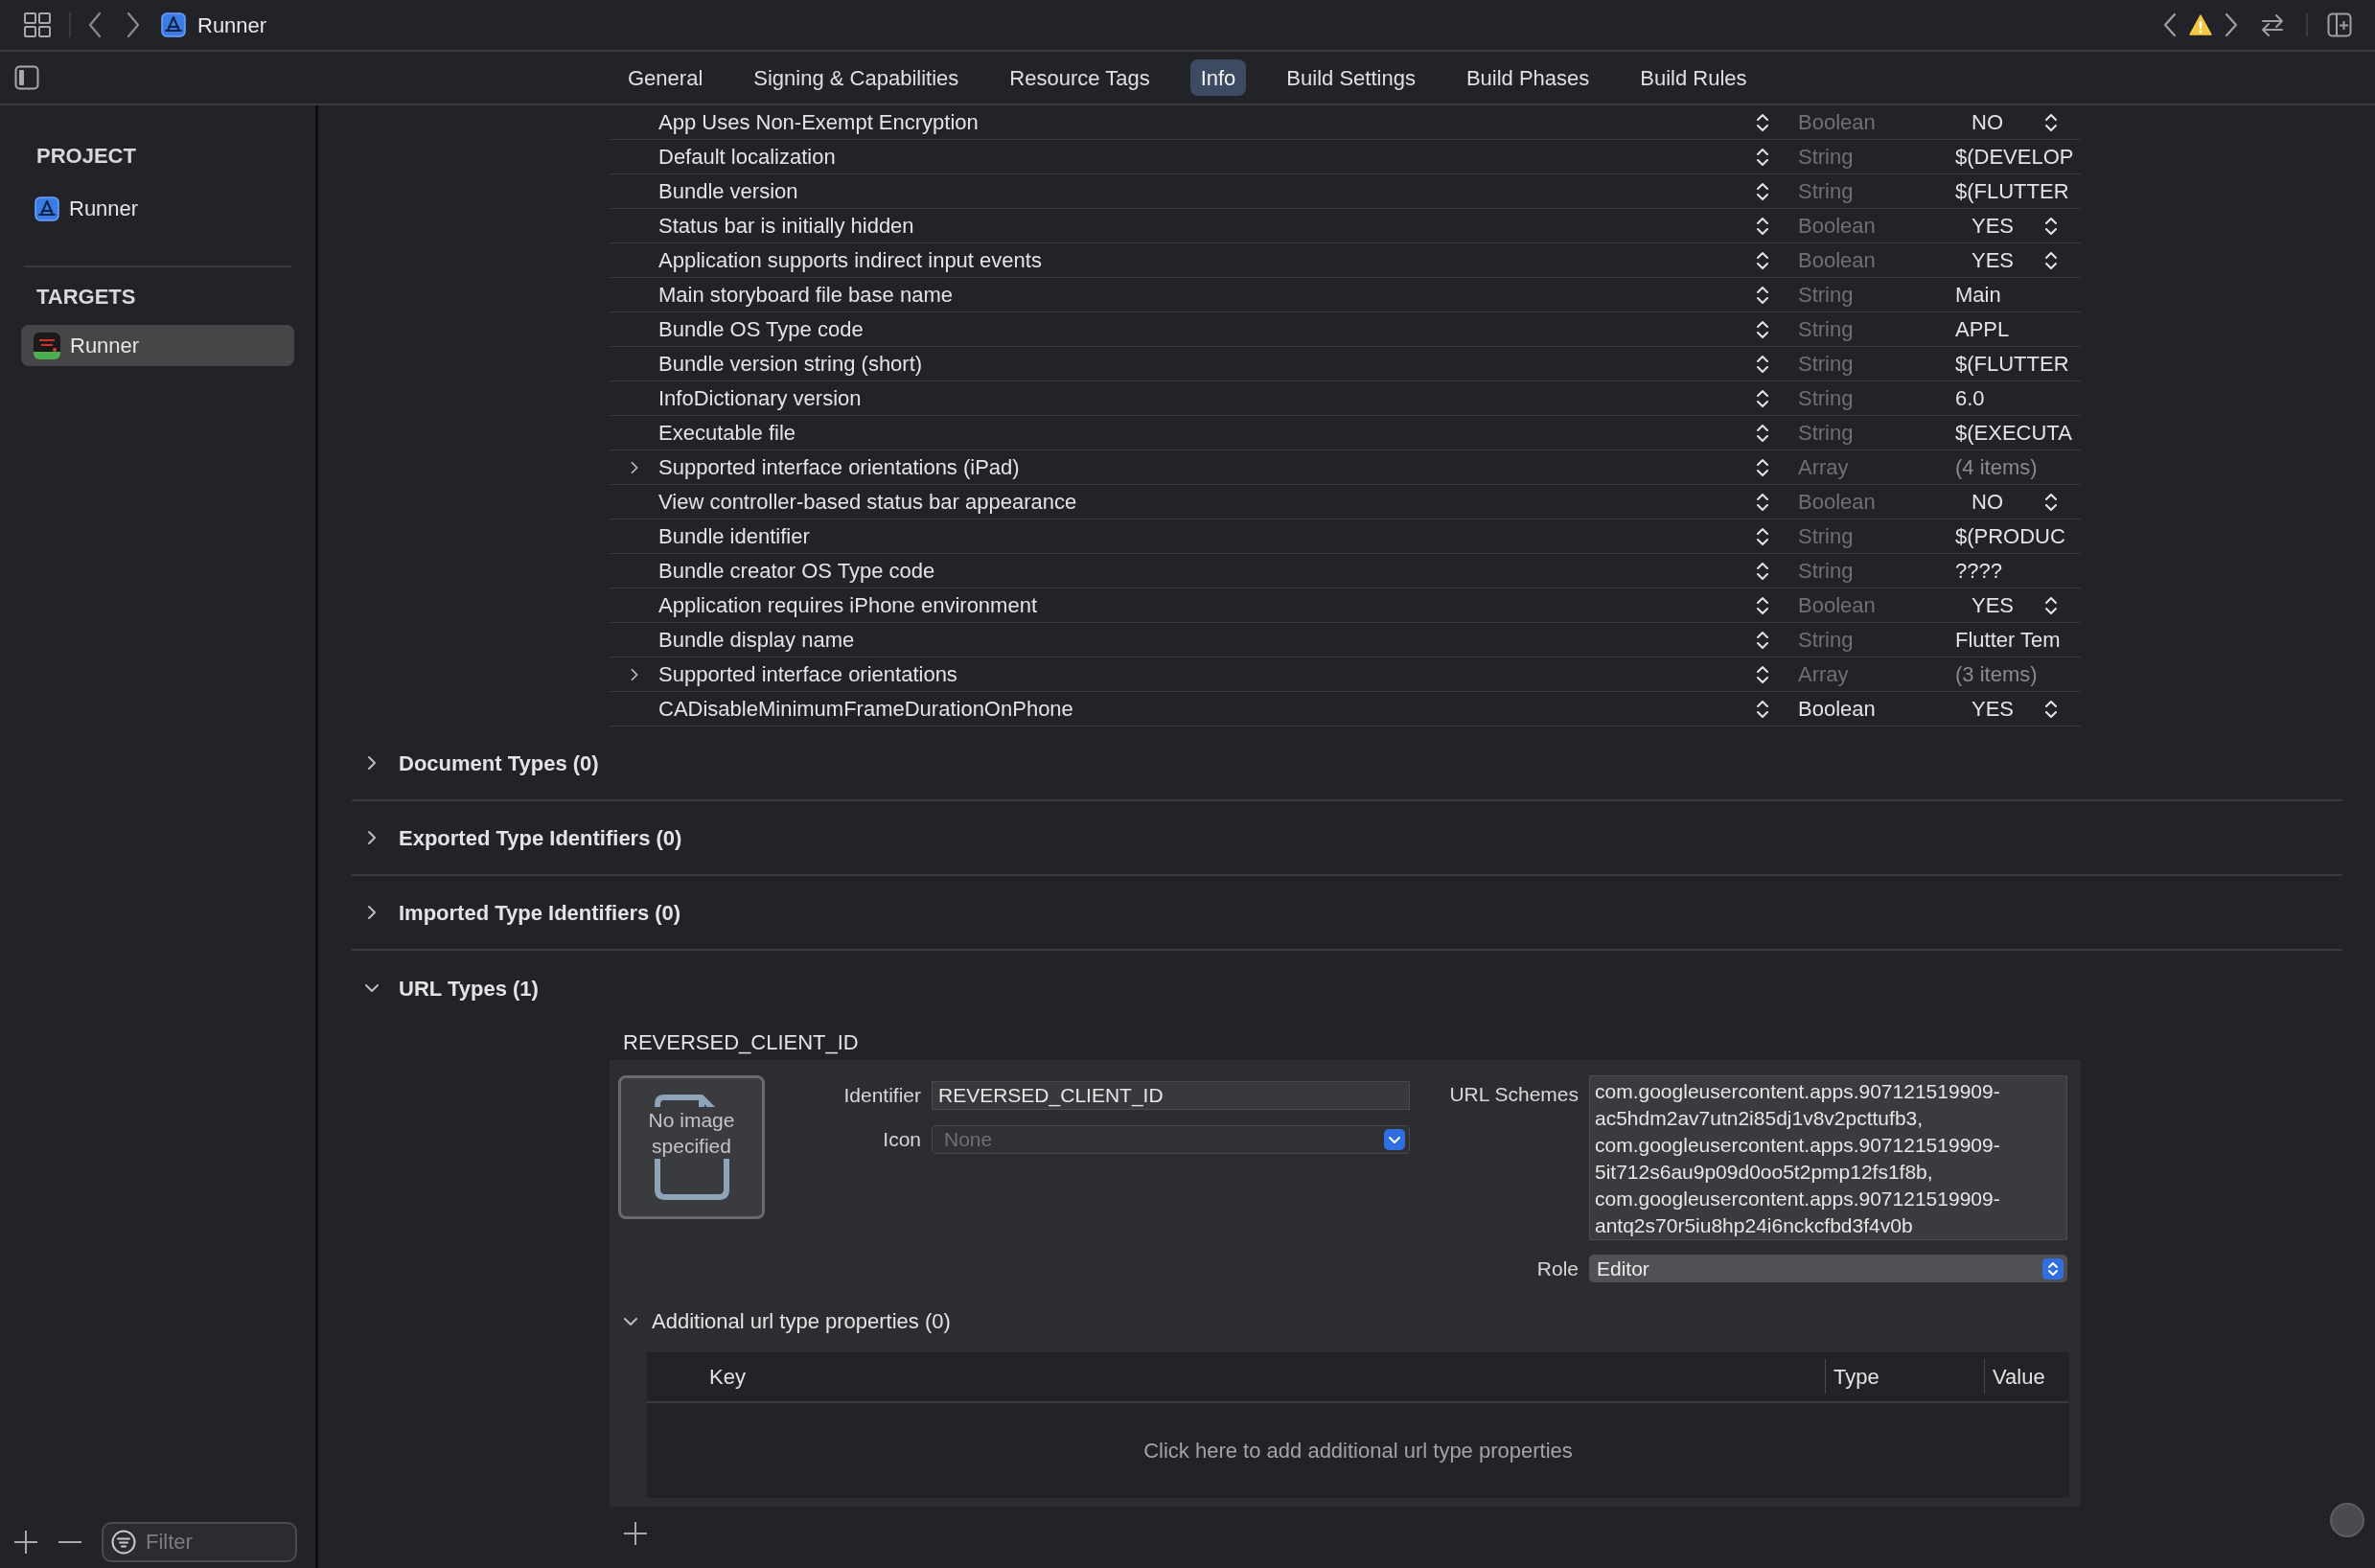 This screenshot has height=1568, width=2375. Describe the element at coordinates (37, 25) in the screenshot. I see `grid-icon` at that location.